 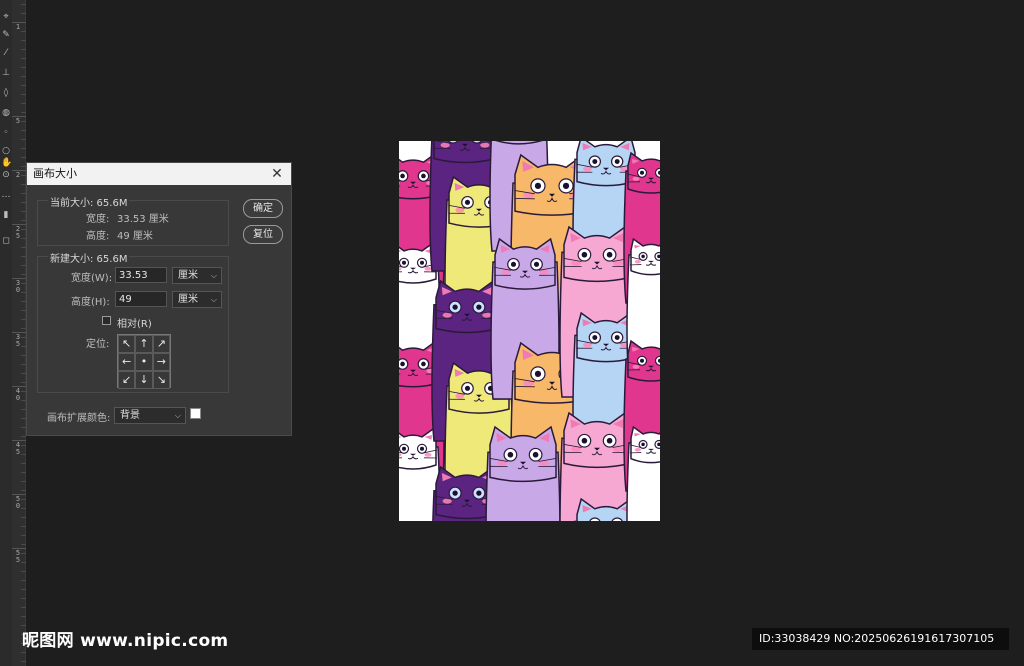 I want to click on zoom-icon: ⊙, so click(x=6, y=175).